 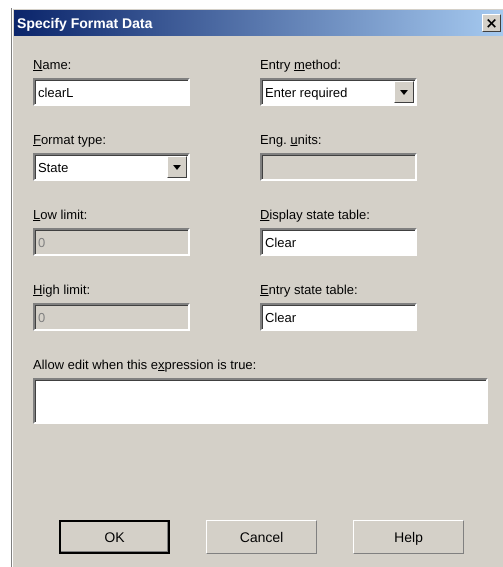 I want to click on field-label: Allow edit when this expression is true:, so click(x=145, y=364).